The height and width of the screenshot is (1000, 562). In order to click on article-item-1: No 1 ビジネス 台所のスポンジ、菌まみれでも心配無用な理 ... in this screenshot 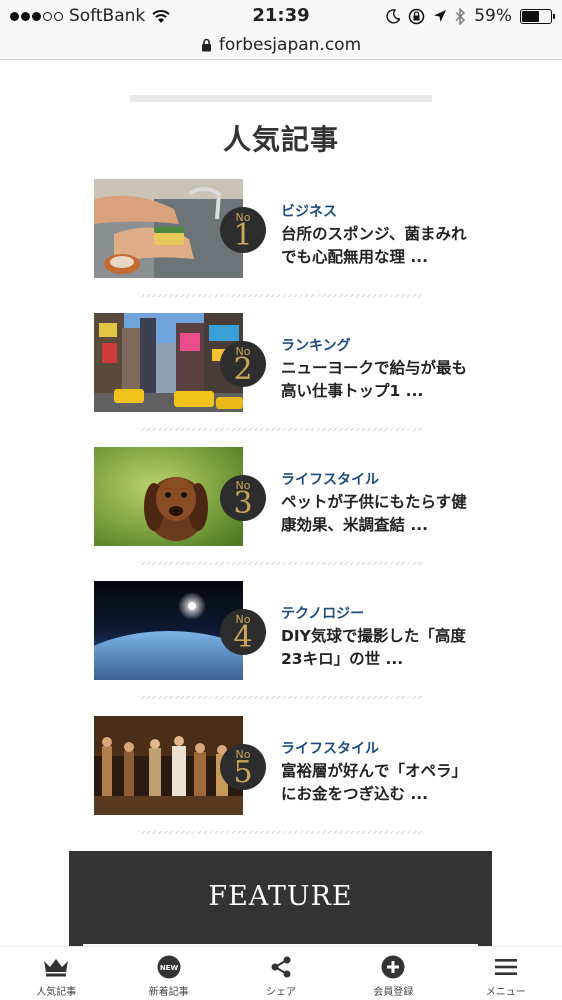, I will do `click(284, 229)`.